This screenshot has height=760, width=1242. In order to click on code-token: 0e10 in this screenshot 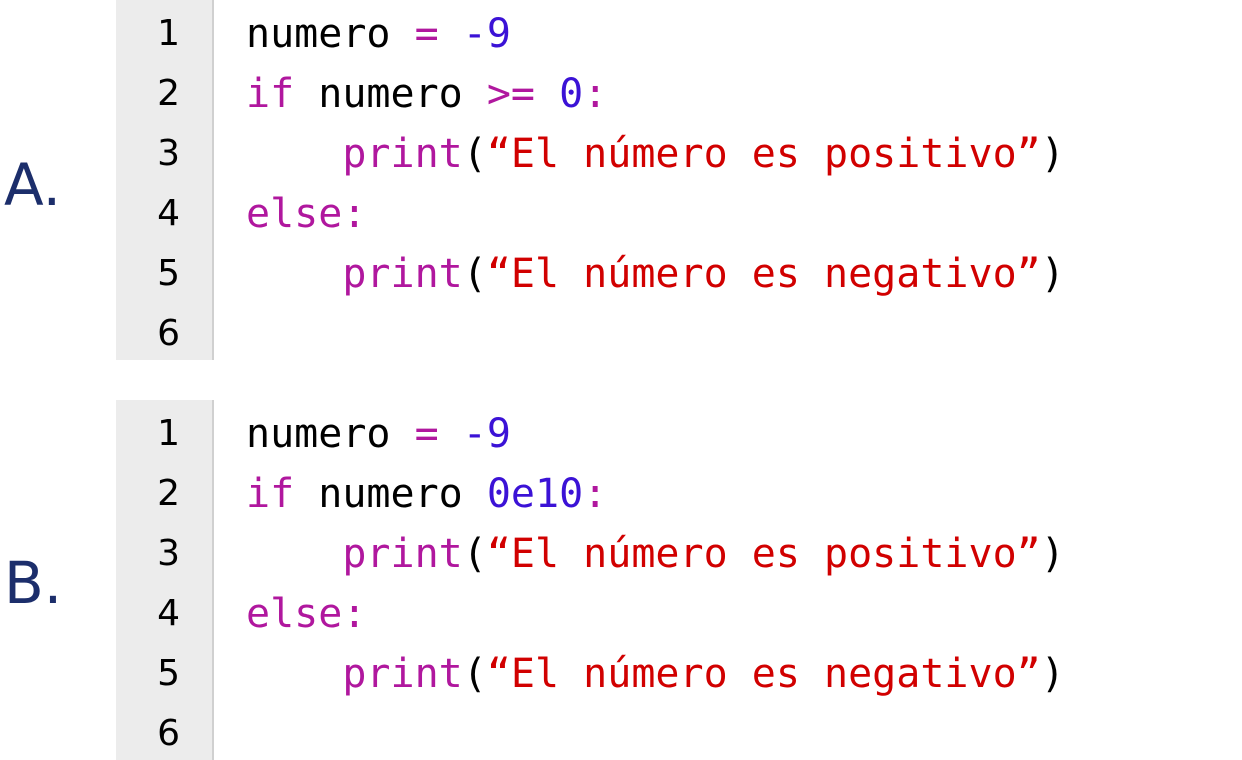, I will do `click(535, 494)`.